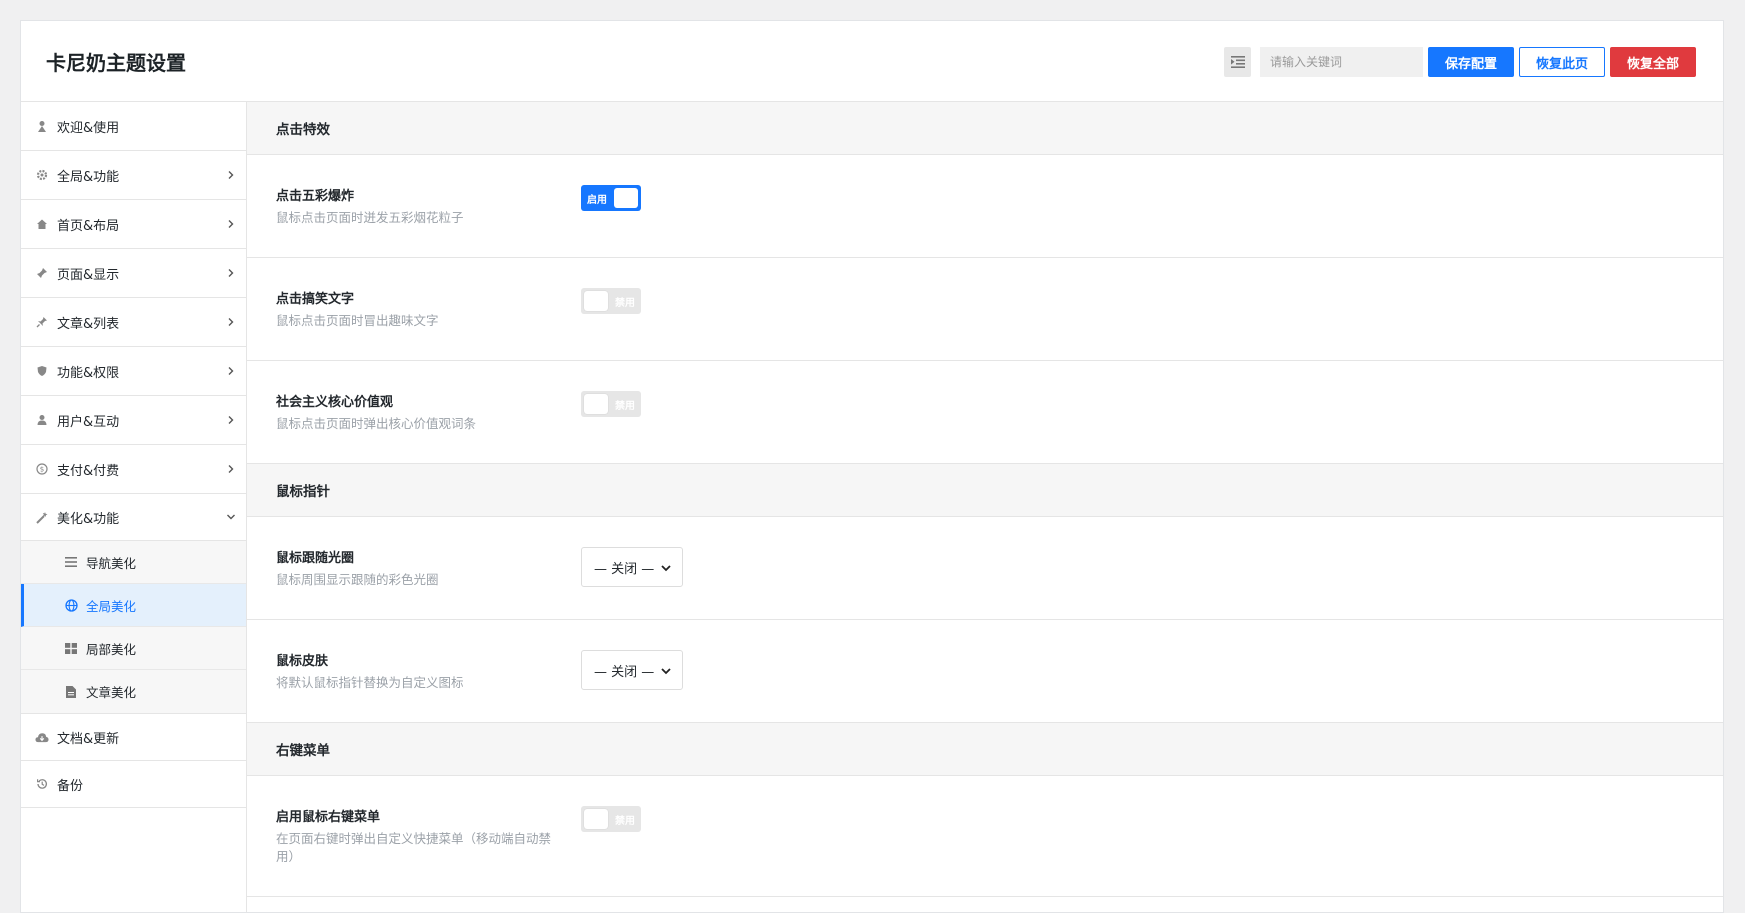  I want to click on expand-all-button, so click(1237, 62).